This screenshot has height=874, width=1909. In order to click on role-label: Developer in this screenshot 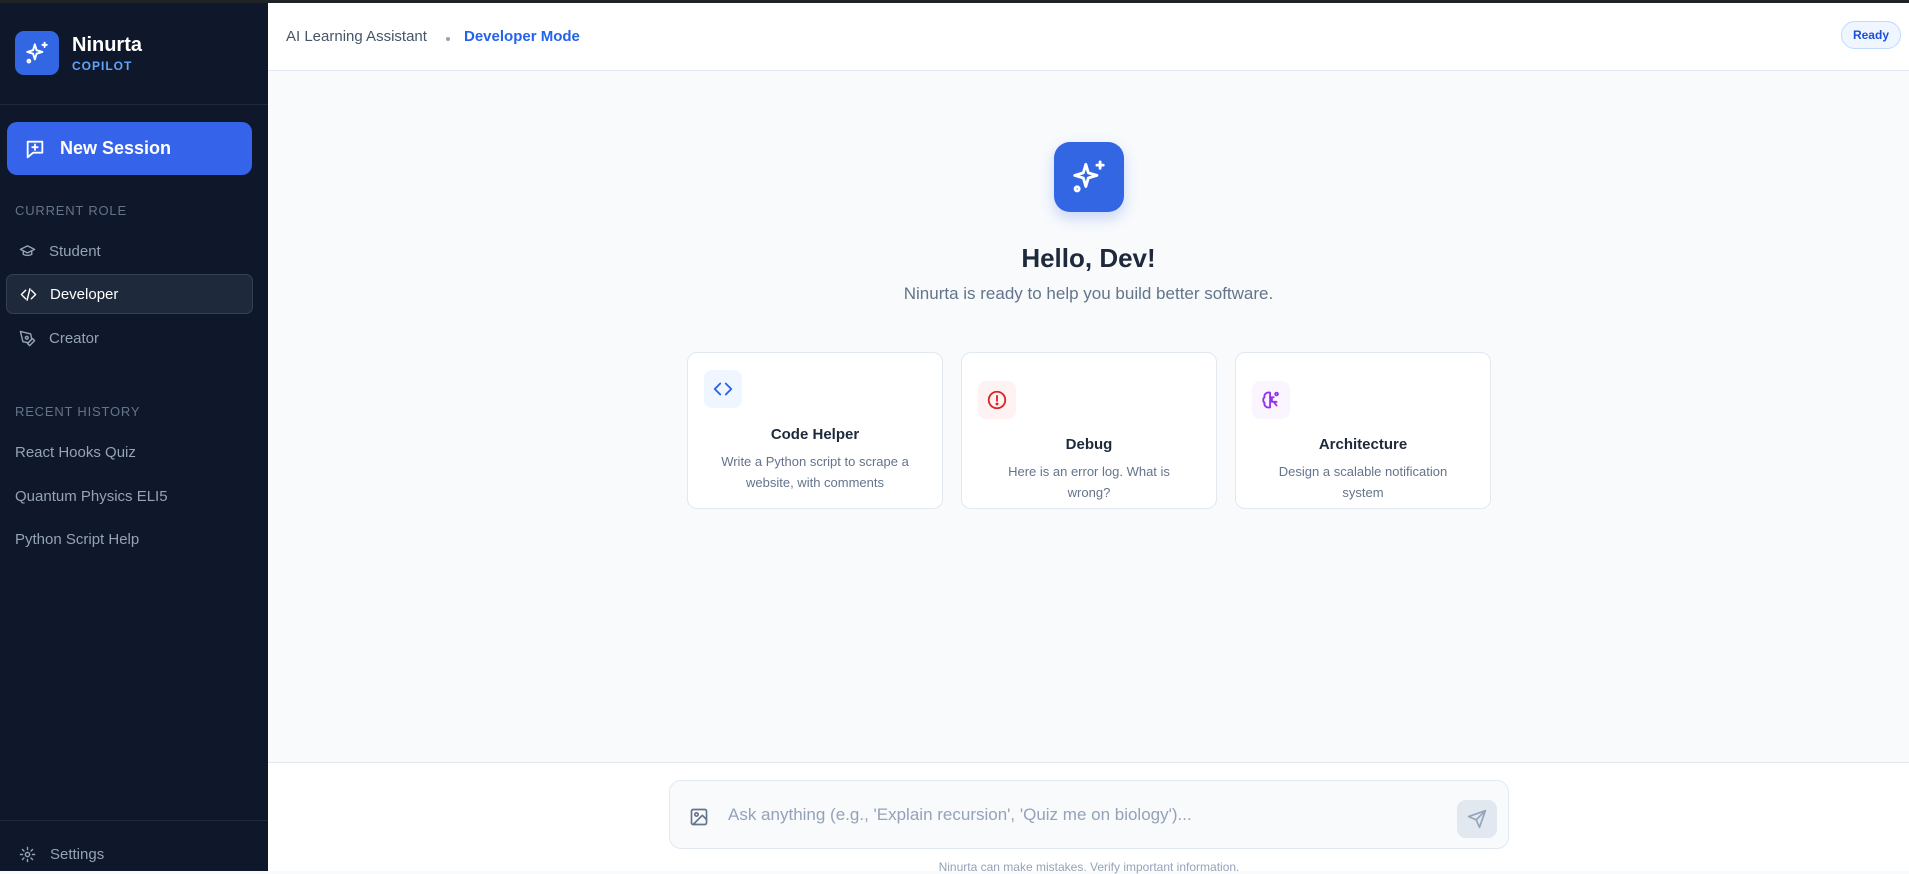, I will do `click(84, 294)`.